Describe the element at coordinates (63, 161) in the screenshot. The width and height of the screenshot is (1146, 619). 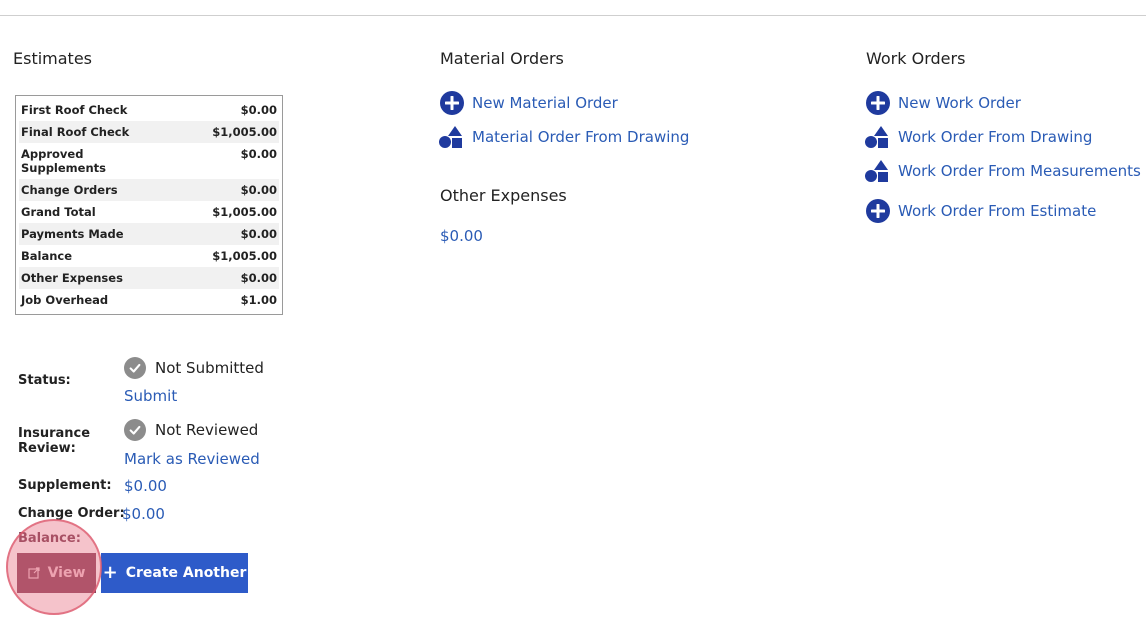
I see `summary-label: Approved Supplements` at that location.